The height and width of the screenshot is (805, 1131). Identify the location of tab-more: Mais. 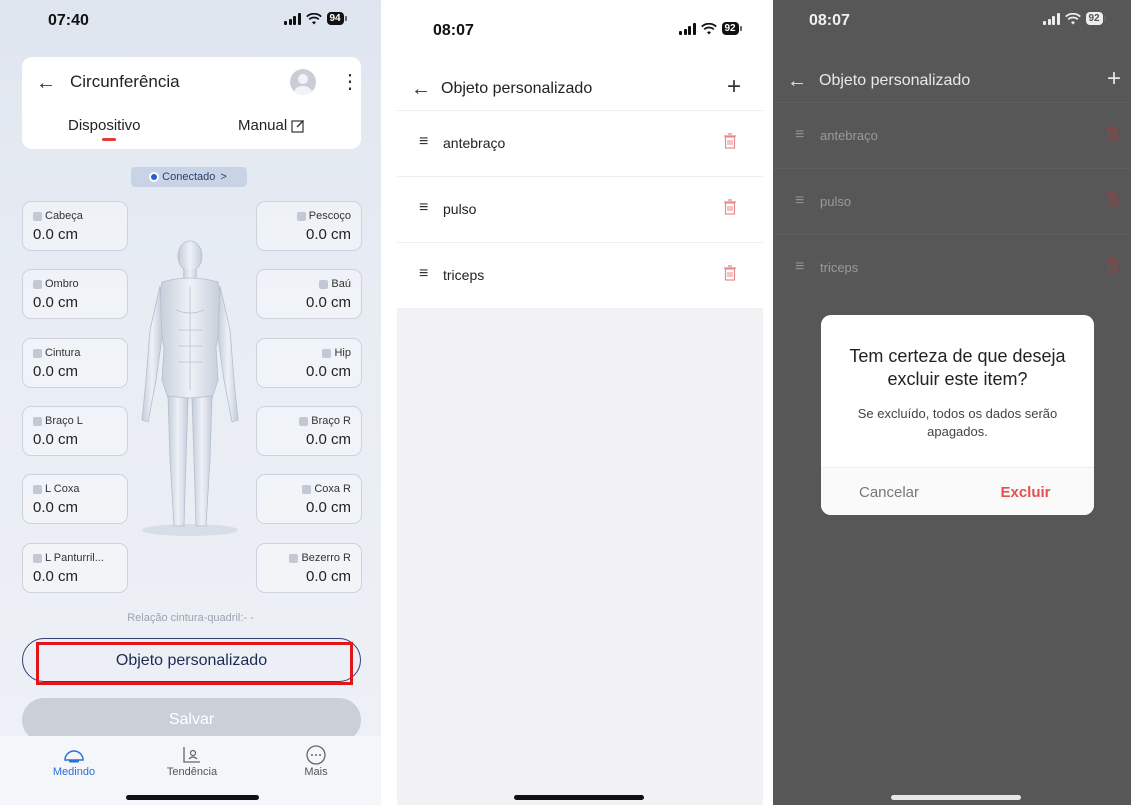
(316, 761).